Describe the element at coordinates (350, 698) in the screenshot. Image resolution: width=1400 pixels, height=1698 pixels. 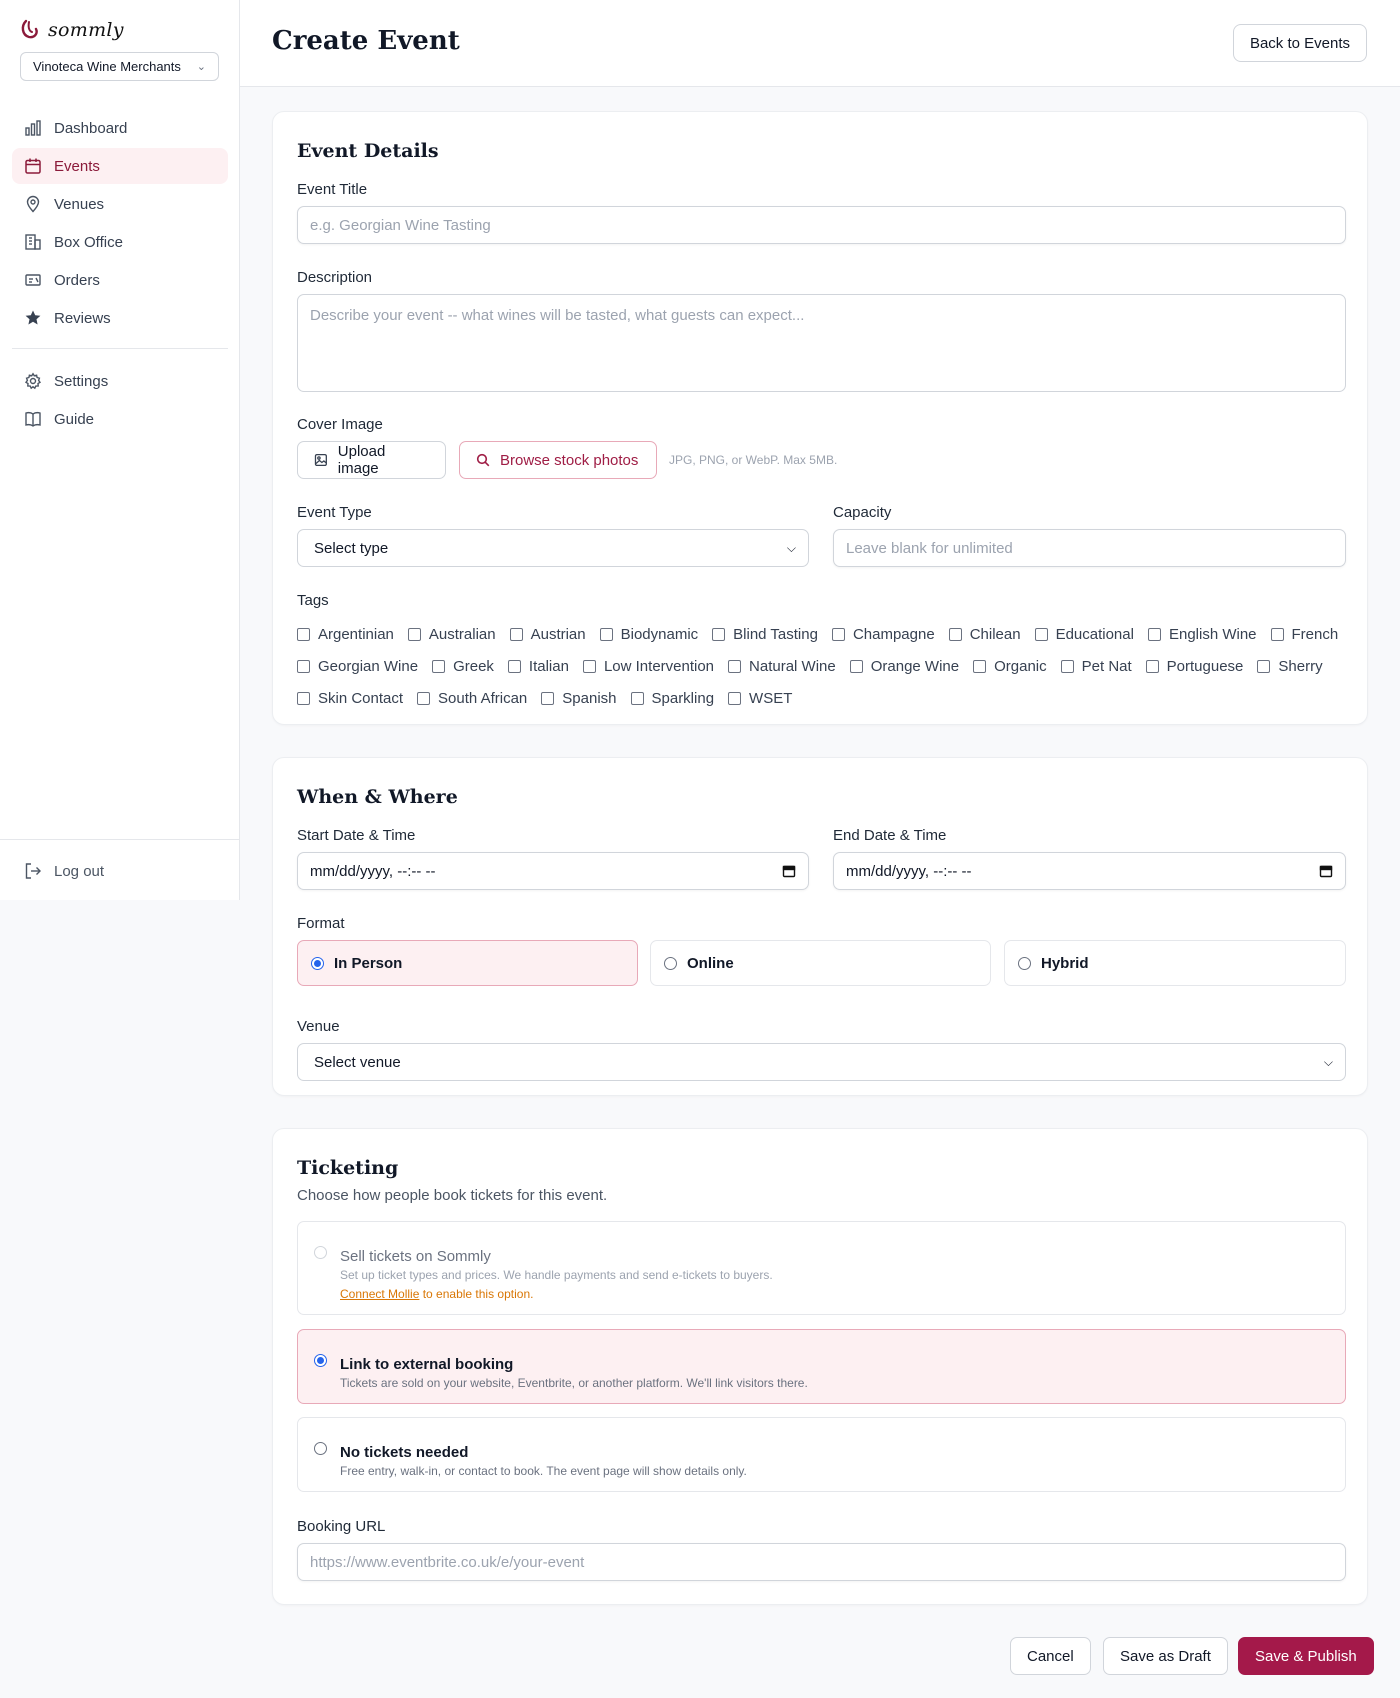
I see `tag-checkbox-item: Skin Contact` at that location.